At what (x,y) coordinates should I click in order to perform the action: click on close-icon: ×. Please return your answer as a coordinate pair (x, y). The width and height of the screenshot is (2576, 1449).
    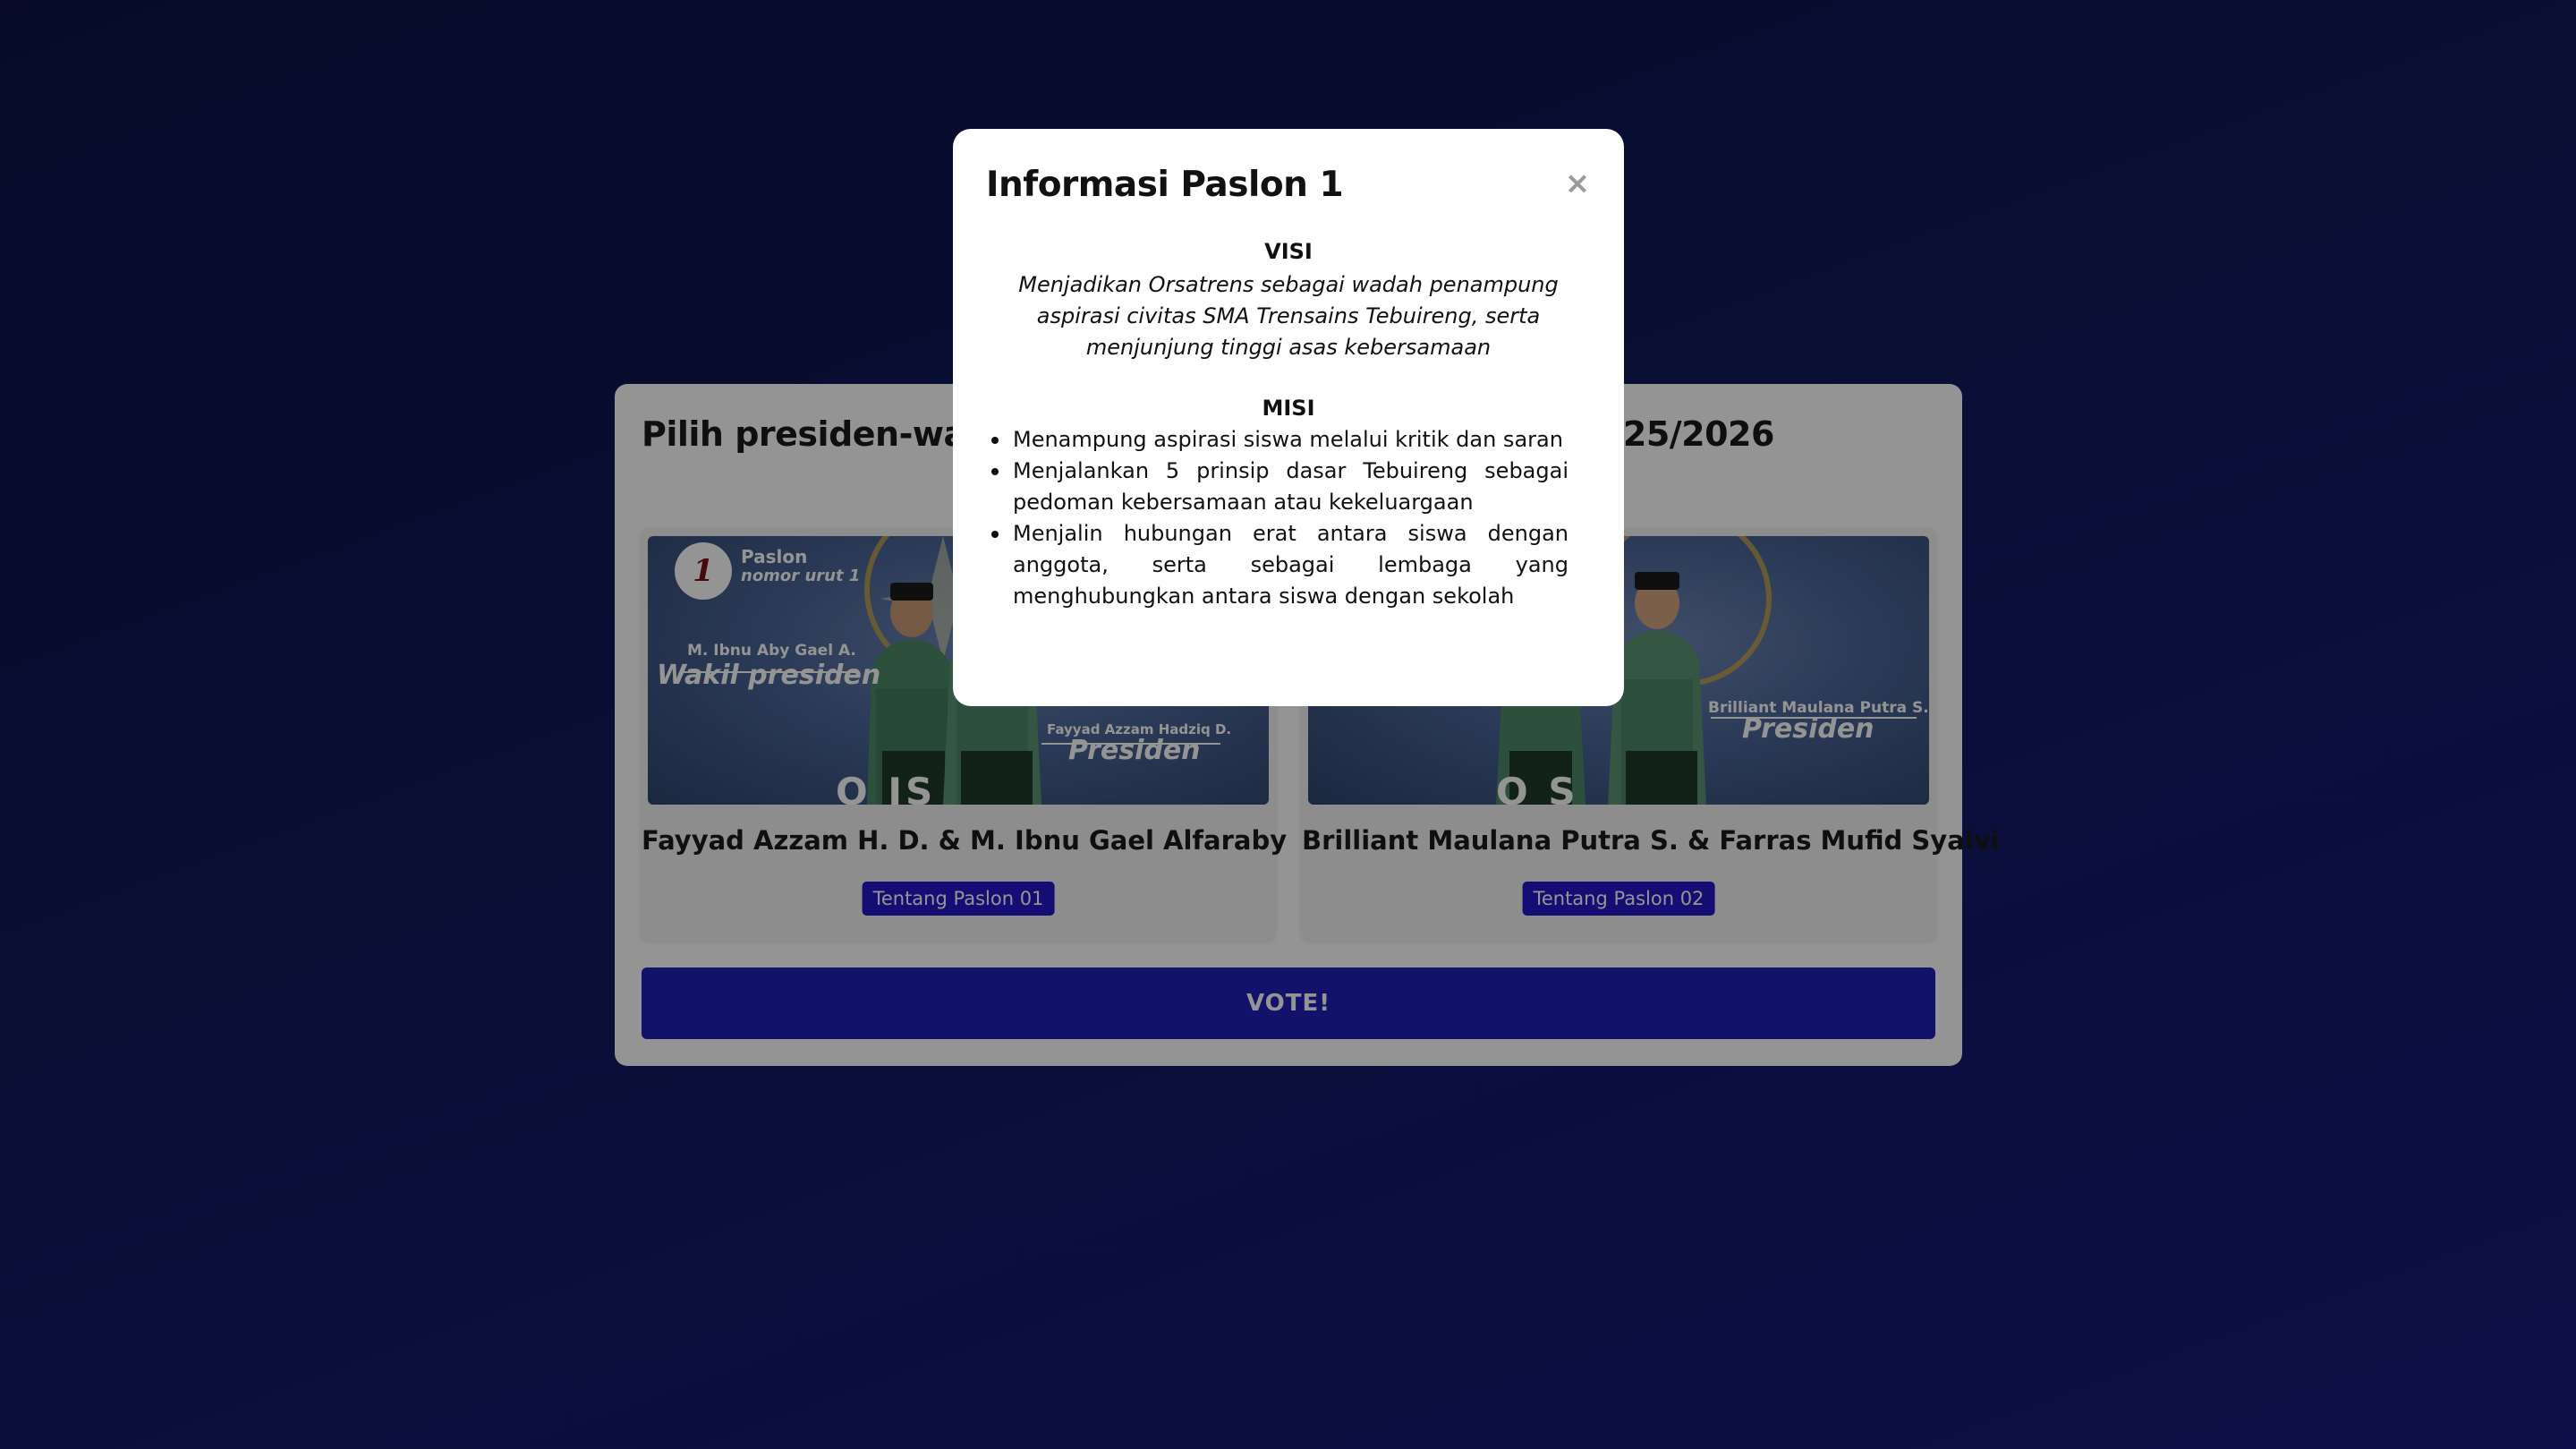
    Looking at the image, I should click on (1577, 183).